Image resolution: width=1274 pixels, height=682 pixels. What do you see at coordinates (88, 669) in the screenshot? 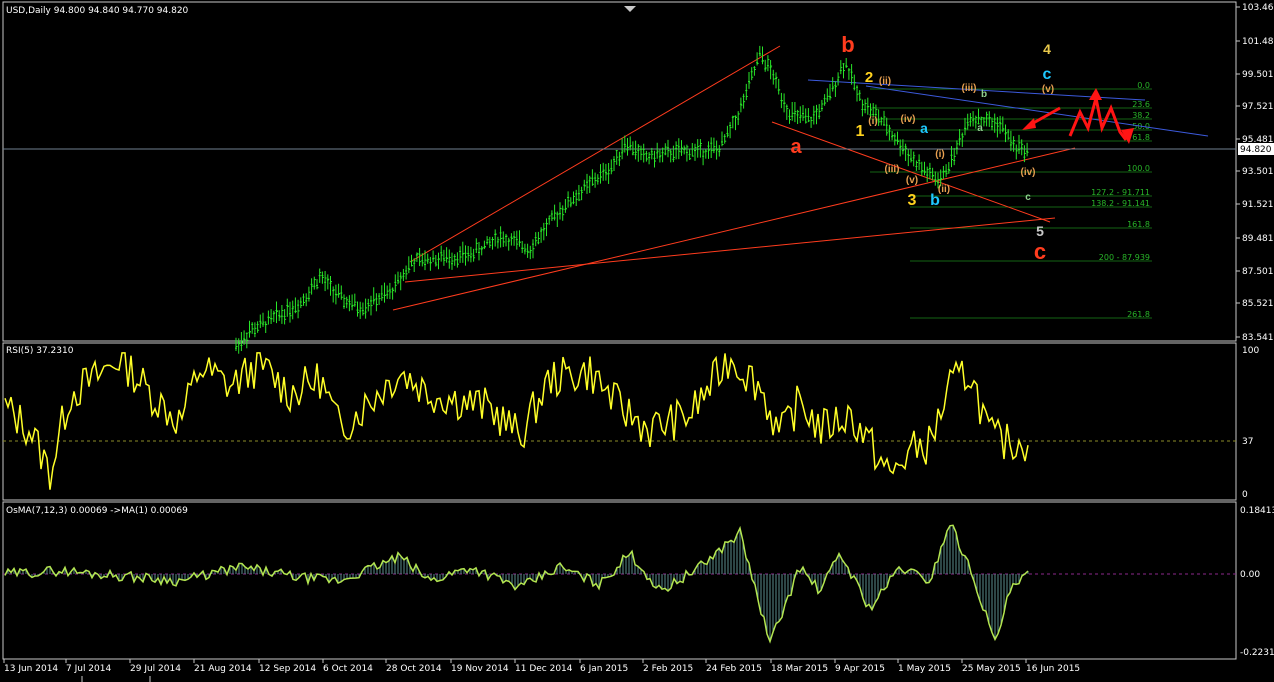
I see `time-tick-label: 7 Jul 2014` at bounding box center [88, 669].